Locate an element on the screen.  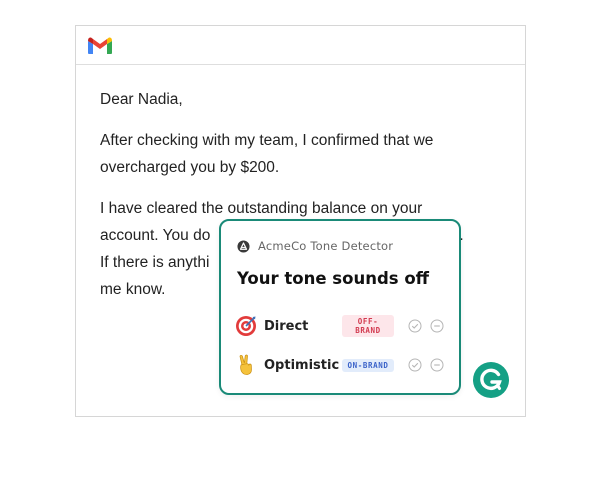
popup-title: Your tone sounds off is located at coordinates (333, 278).